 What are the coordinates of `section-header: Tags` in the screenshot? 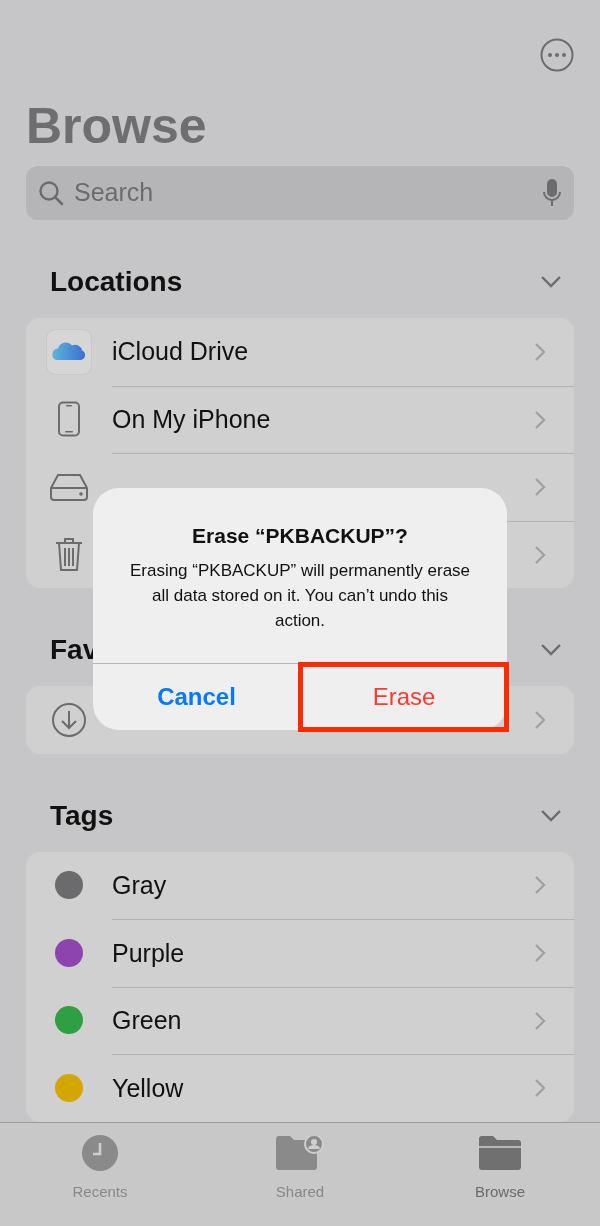 It's located at (82, 815).